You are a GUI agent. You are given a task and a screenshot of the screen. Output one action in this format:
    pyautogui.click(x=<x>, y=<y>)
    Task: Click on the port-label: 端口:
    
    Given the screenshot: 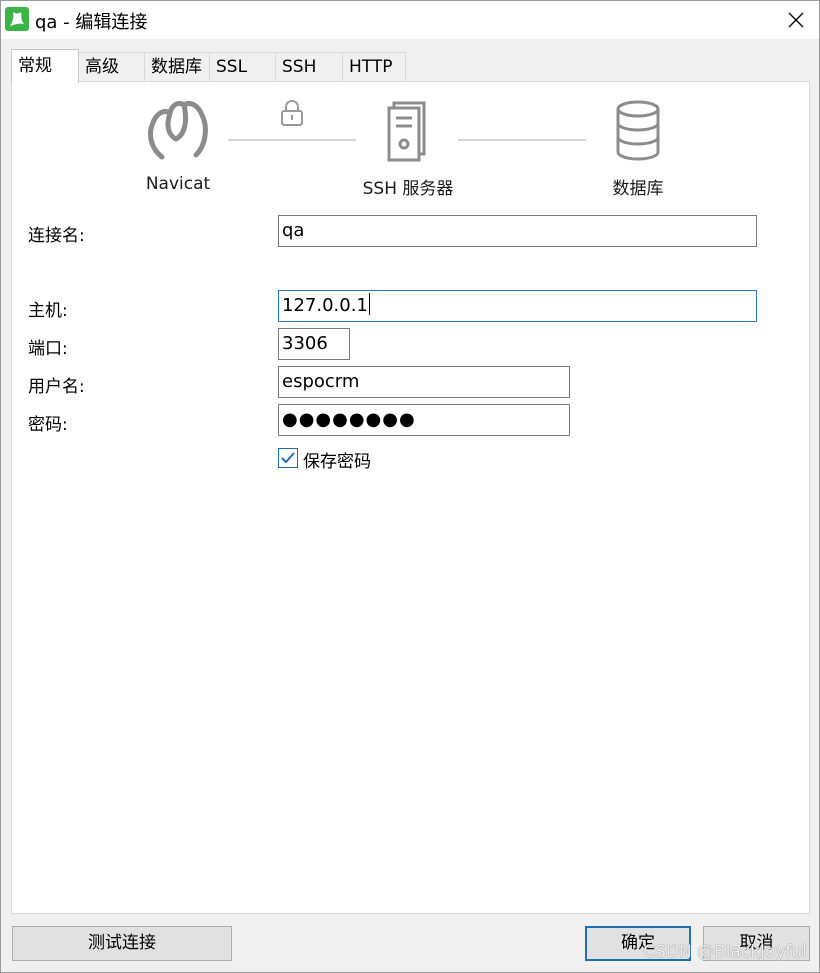 What is the action you would take?
    pyautogui.click(x=48, y=349)
    